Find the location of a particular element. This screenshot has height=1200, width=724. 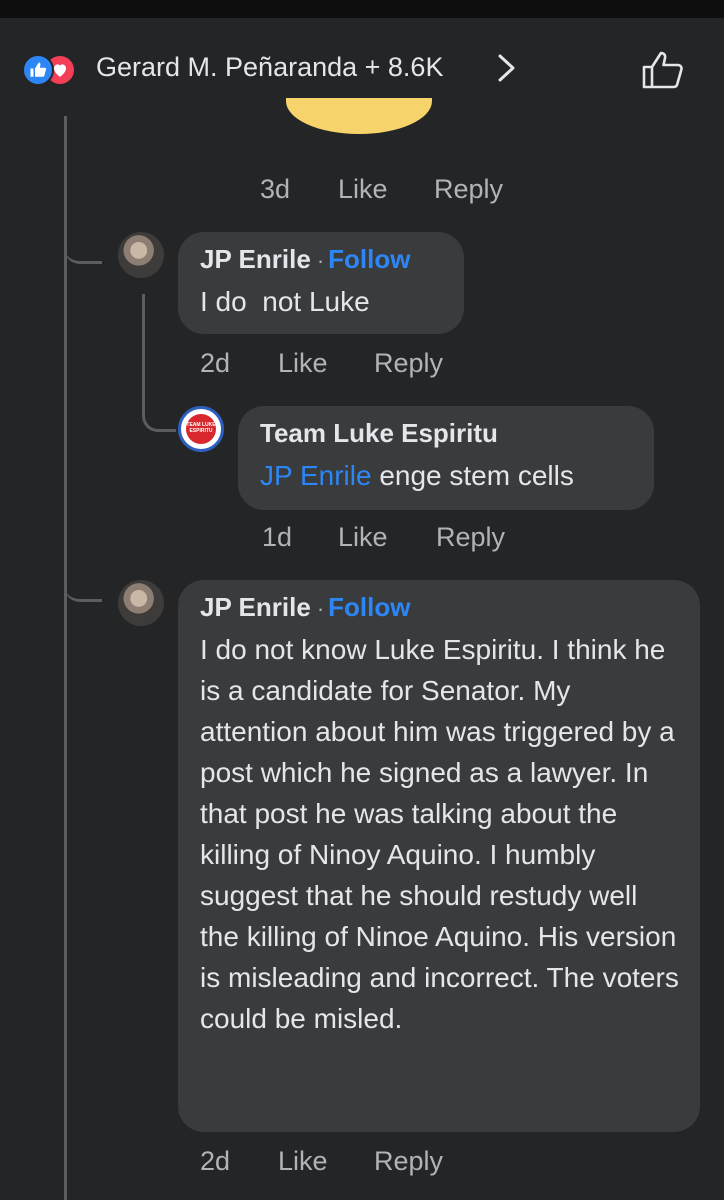

thread-line-main is located at coordinates (65, 658).